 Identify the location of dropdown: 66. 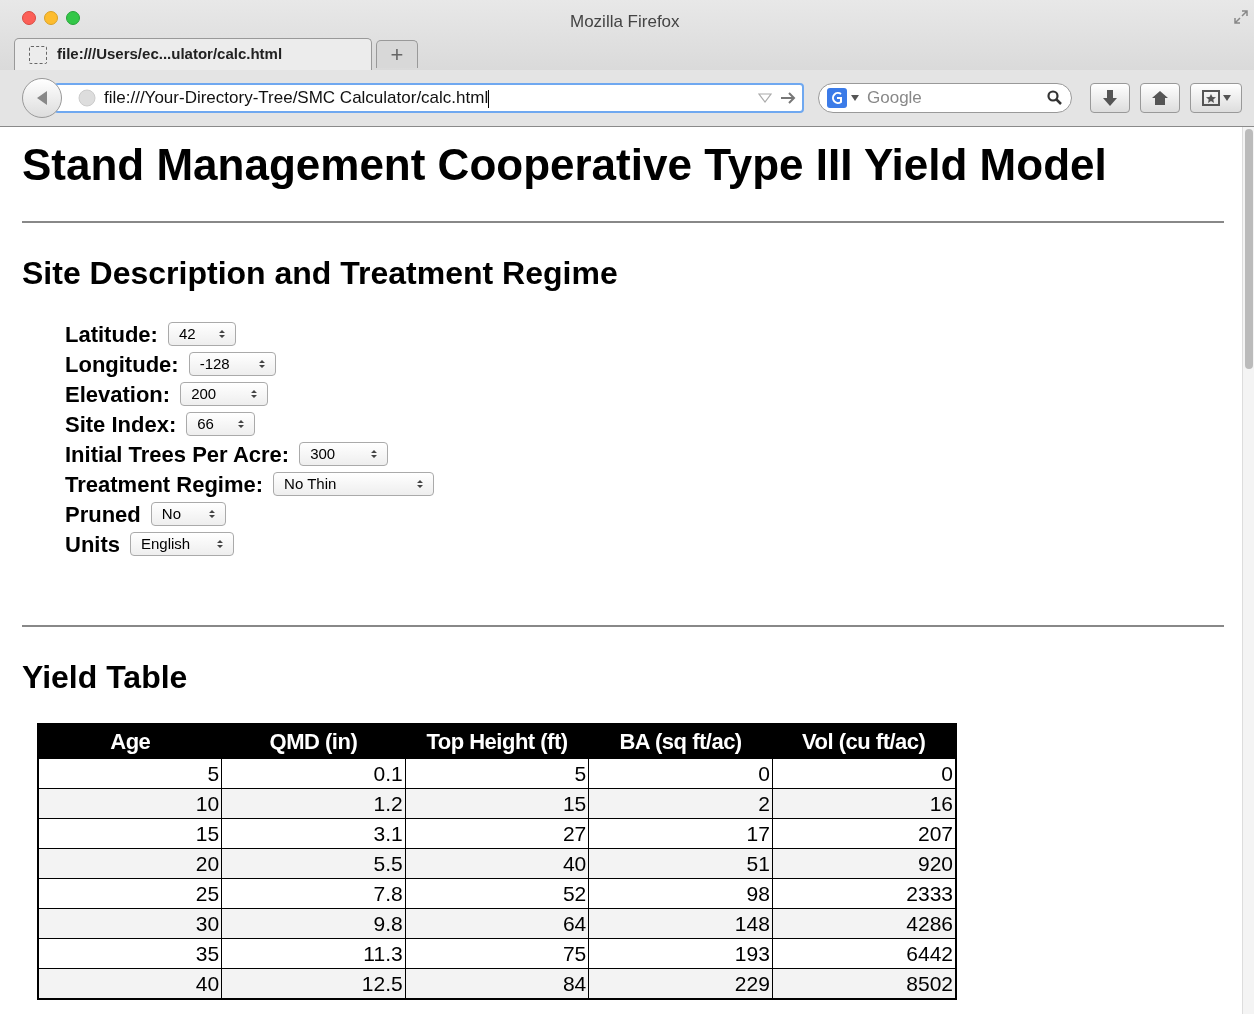
(221, 424).